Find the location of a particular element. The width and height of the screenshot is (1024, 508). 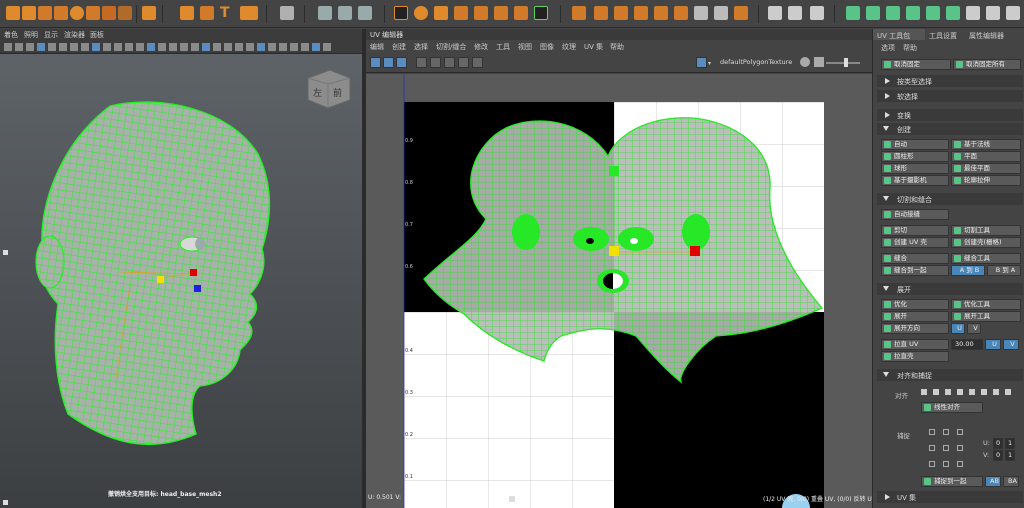

create-shell-grid-button: 创建壳(栅格) is located at coordinates (986, 242).